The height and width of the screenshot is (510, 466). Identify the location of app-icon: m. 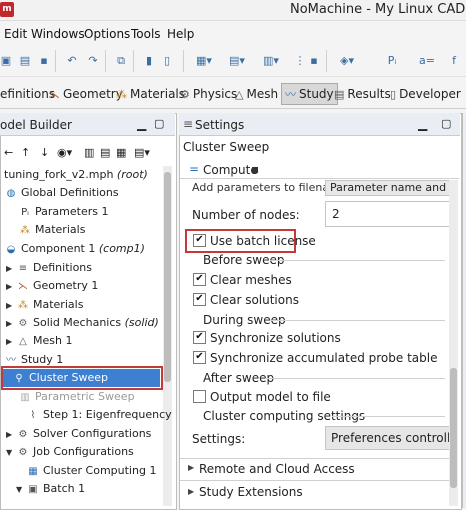
(7, 9).